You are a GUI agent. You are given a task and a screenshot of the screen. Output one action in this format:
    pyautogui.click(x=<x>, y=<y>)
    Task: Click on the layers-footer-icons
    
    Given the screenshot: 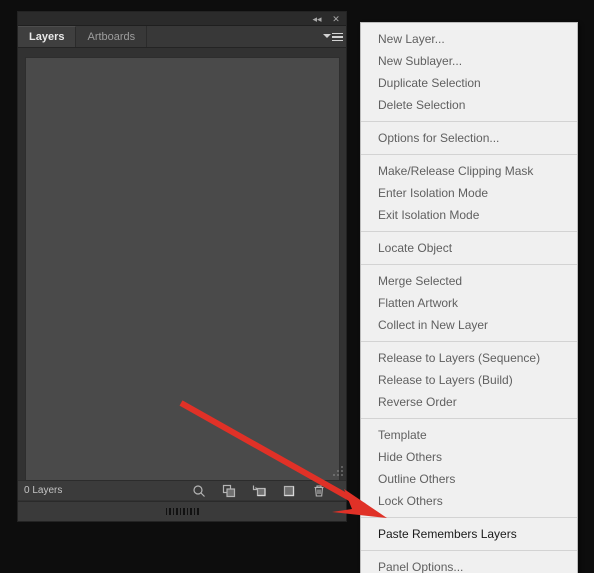 What is the action you would take?
    pyautogui.click(x=266, y=491)
    